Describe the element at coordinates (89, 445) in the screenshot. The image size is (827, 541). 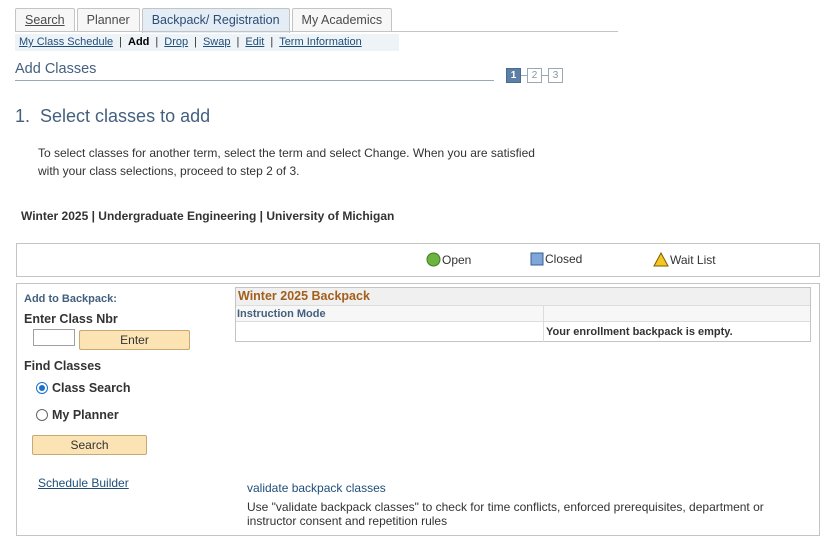
I see `search-button: Search` at that location.